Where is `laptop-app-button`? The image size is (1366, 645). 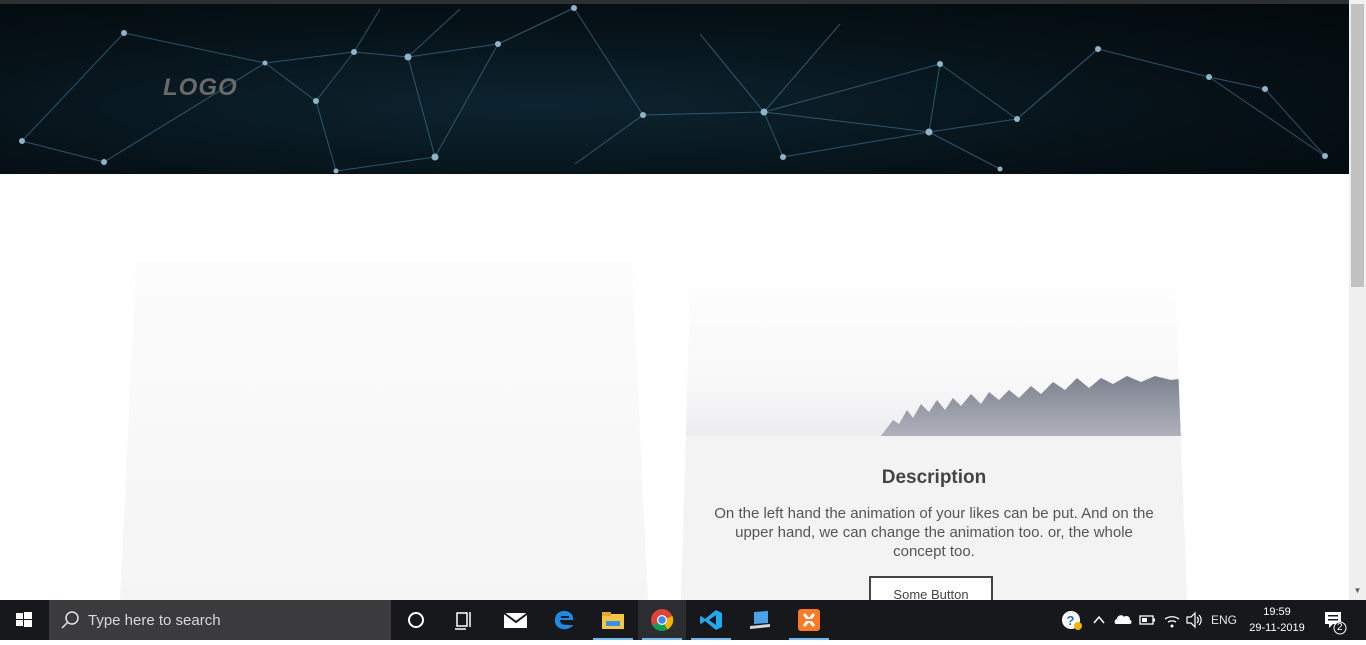
laptop-app-button is located at coordinates (760, 620).